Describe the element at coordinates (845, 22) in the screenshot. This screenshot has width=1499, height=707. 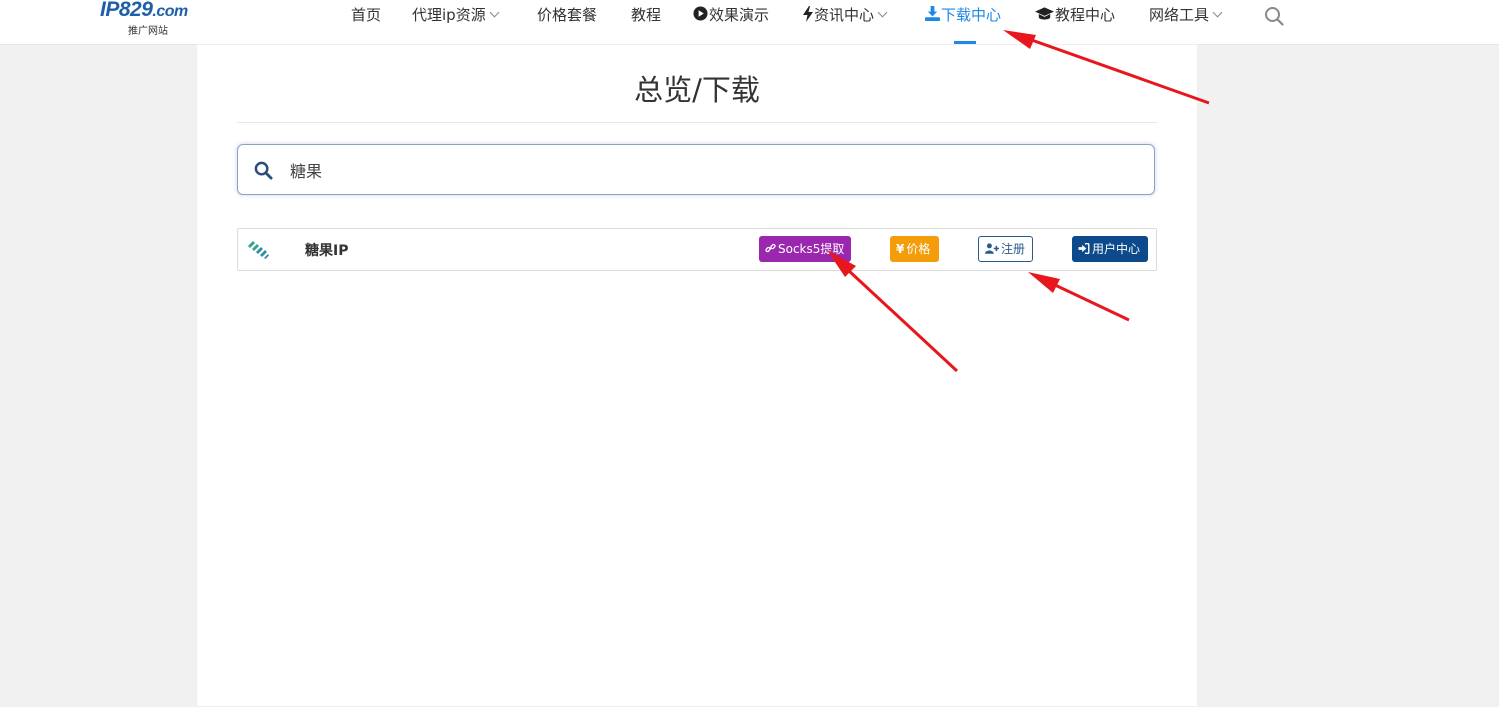
I see `nav-item-news-center: 资讯中心` at that location.